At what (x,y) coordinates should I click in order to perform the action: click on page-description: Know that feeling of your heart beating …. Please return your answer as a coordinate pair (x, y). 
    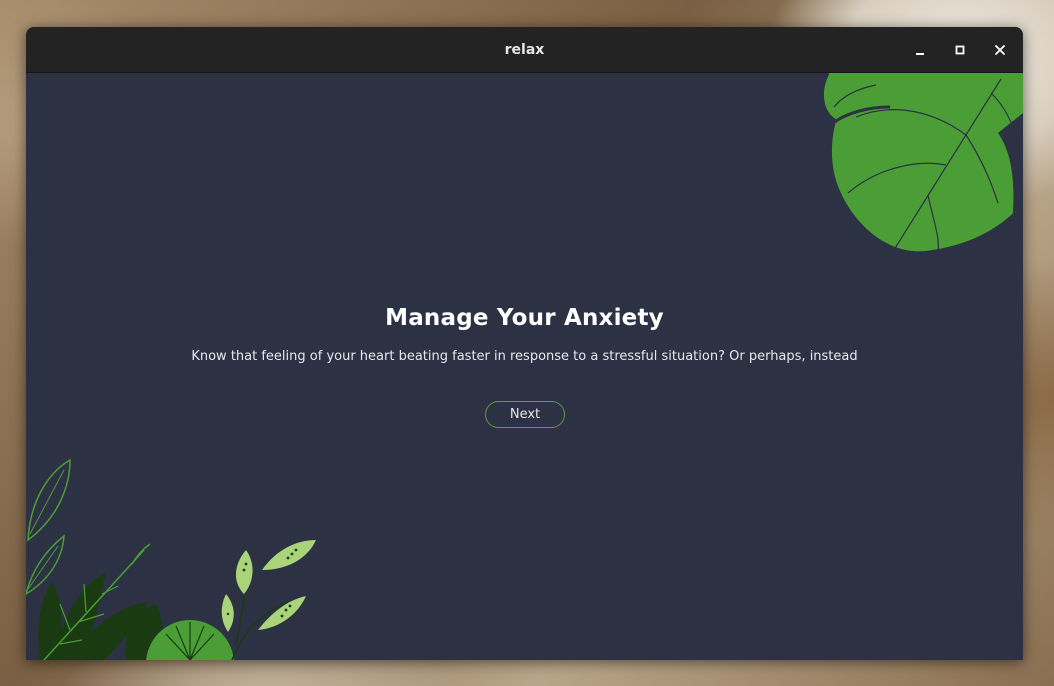
    Looking at the image, I should click on (524, 356).